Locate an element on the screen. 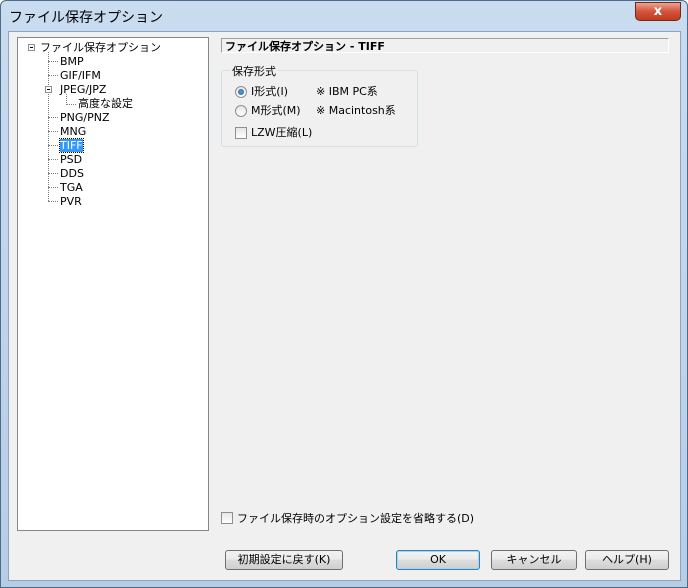  tree-item-gif: GIF/IFM is located at coordinates (80, 76).